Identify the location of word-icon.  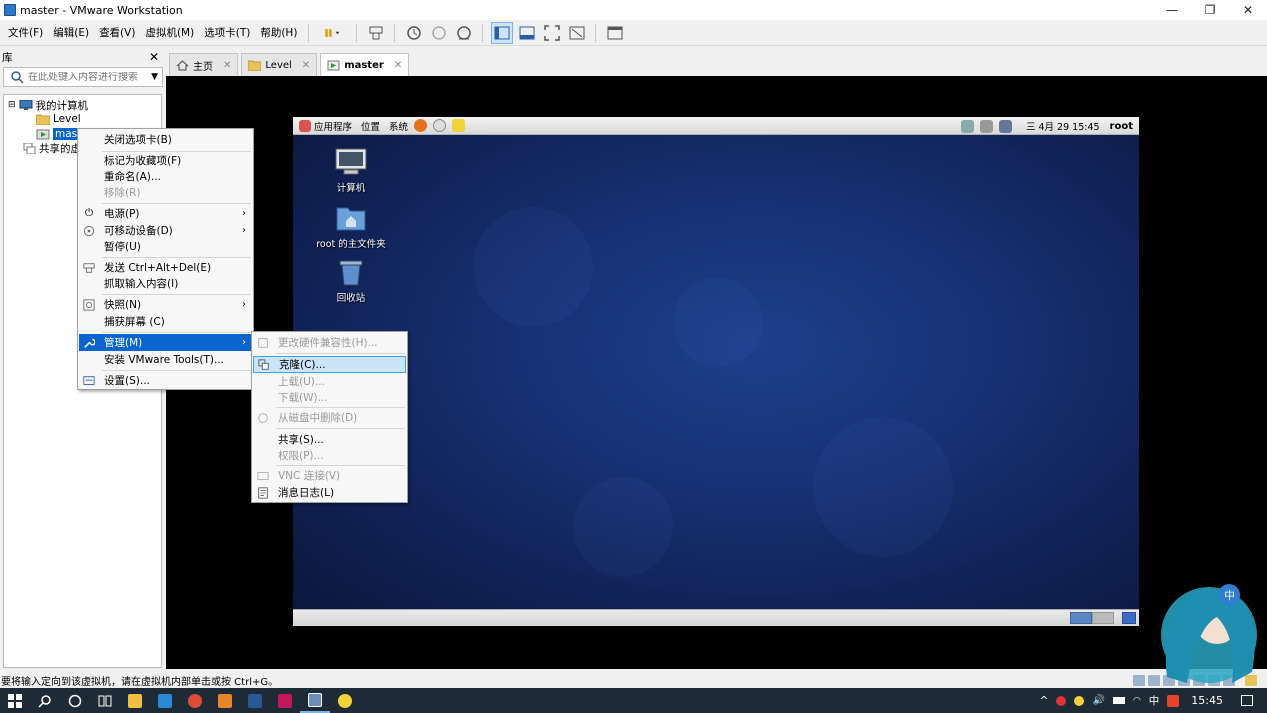
(255, 700).